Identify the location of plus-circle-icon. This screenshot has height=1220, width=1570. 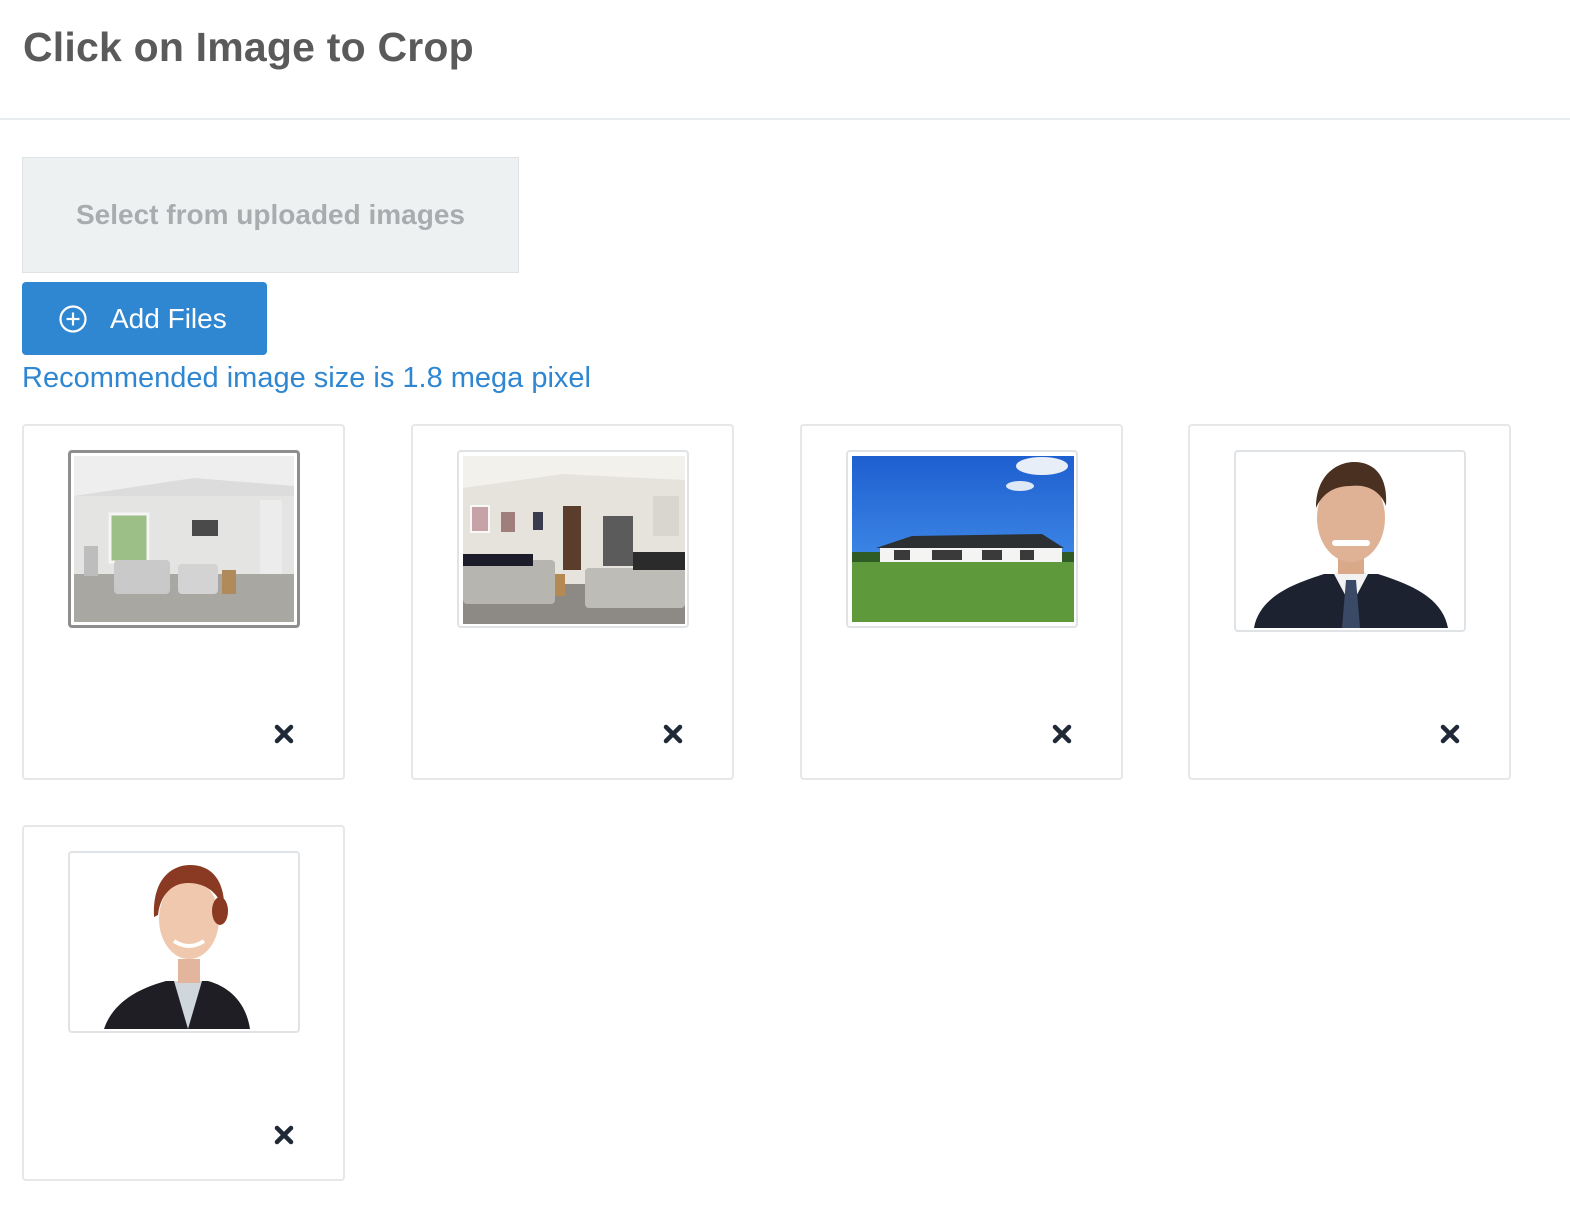
(73, 319).